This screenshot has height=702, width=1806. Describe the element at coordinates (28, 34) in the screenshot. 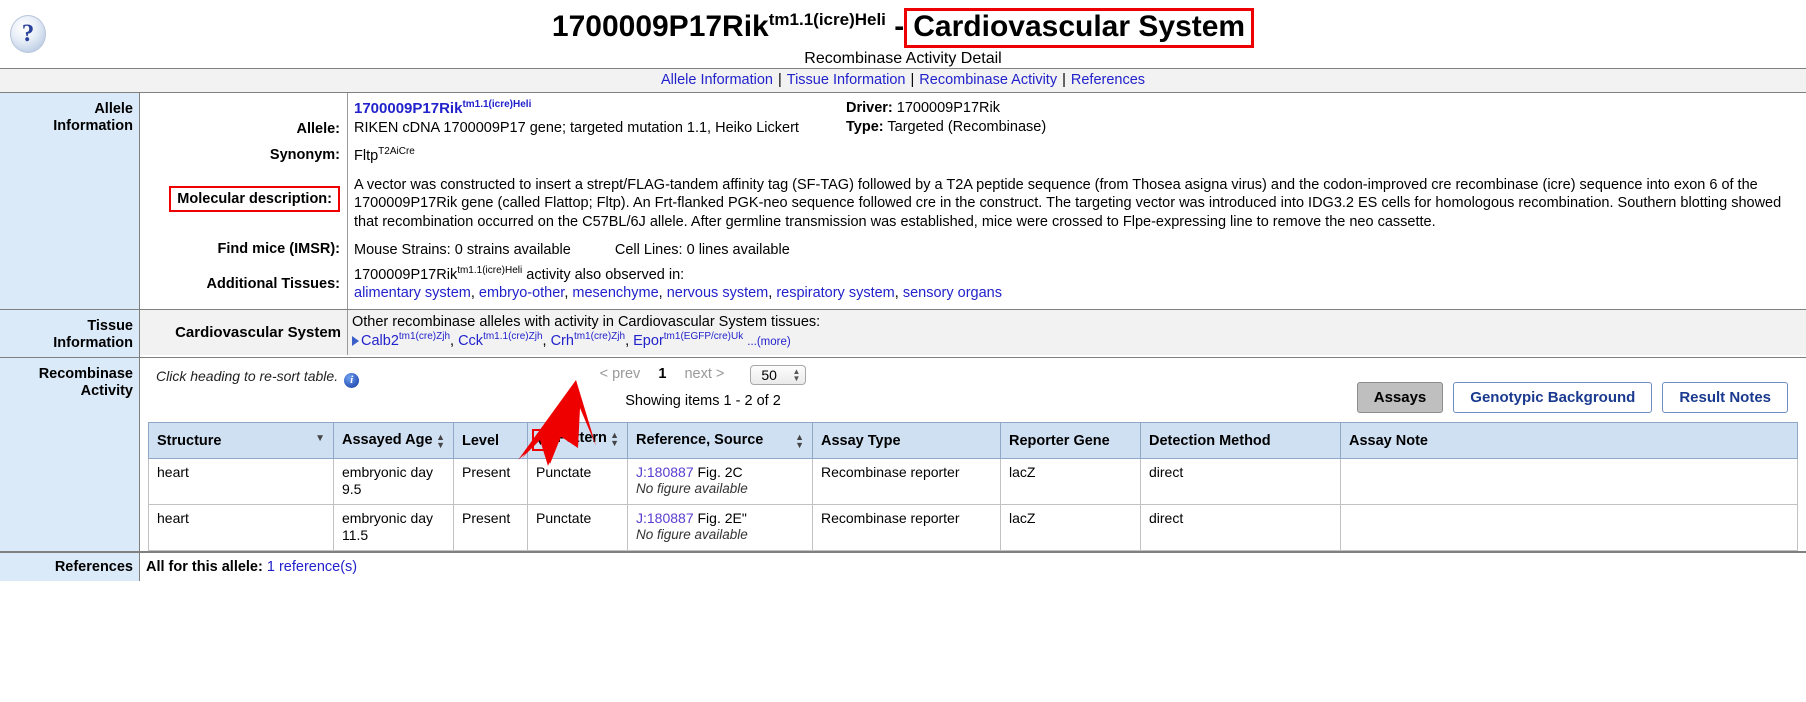

I see `help-icon: ?` at that location.